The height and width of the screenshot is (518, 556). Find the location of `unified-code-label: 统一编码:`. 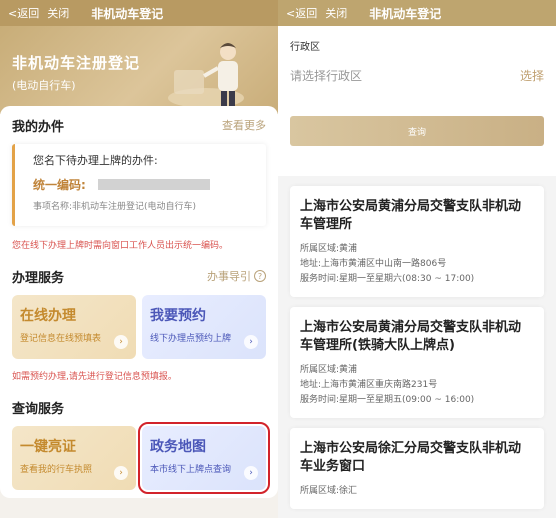

unified-code-label: 统一编码: is located at coordinates (59, 185).